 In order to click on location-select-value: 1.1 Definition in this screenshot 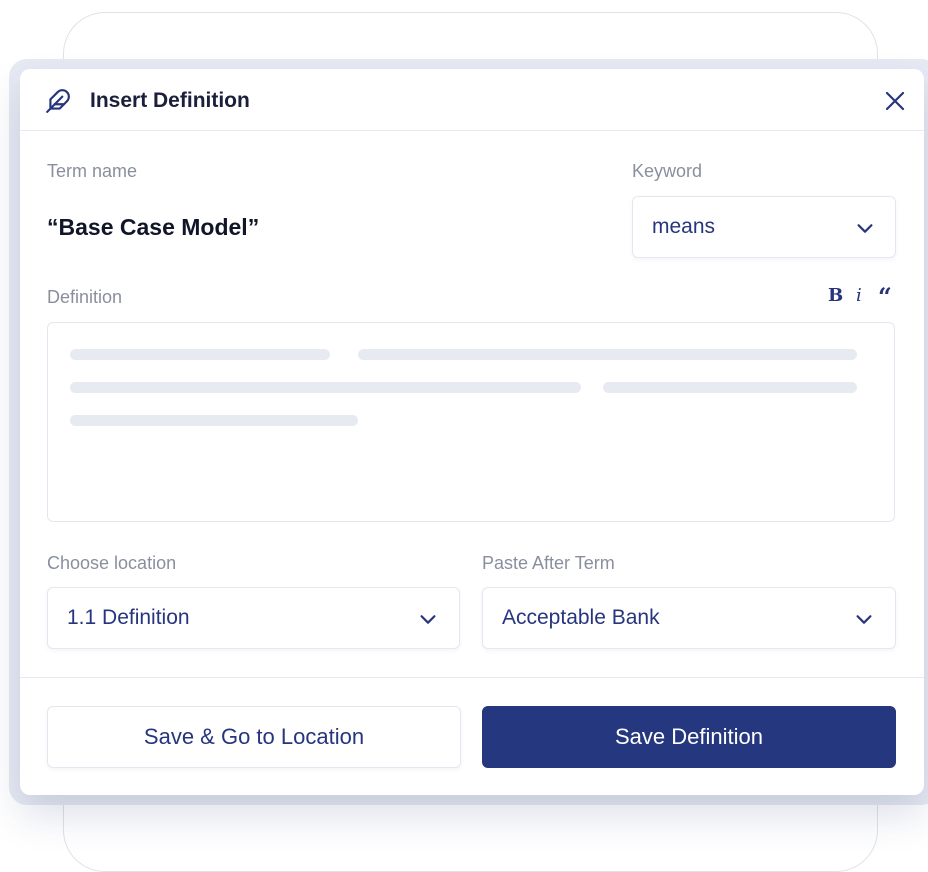, I will do `click(128, 617)`.